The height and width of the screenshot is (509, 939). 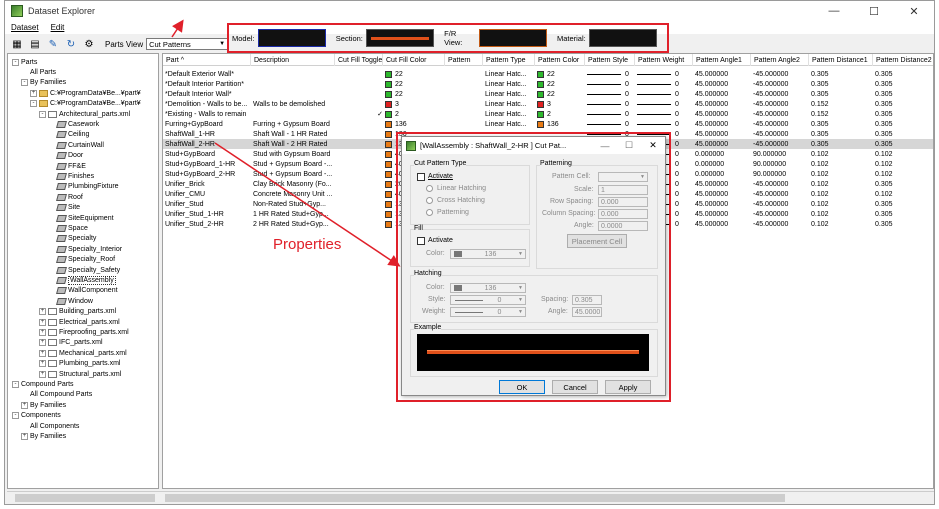 What do you see at coordinates (50, 426) in the screenshot?
I see `tree-item: All Components` at bounding box center [50, 426].